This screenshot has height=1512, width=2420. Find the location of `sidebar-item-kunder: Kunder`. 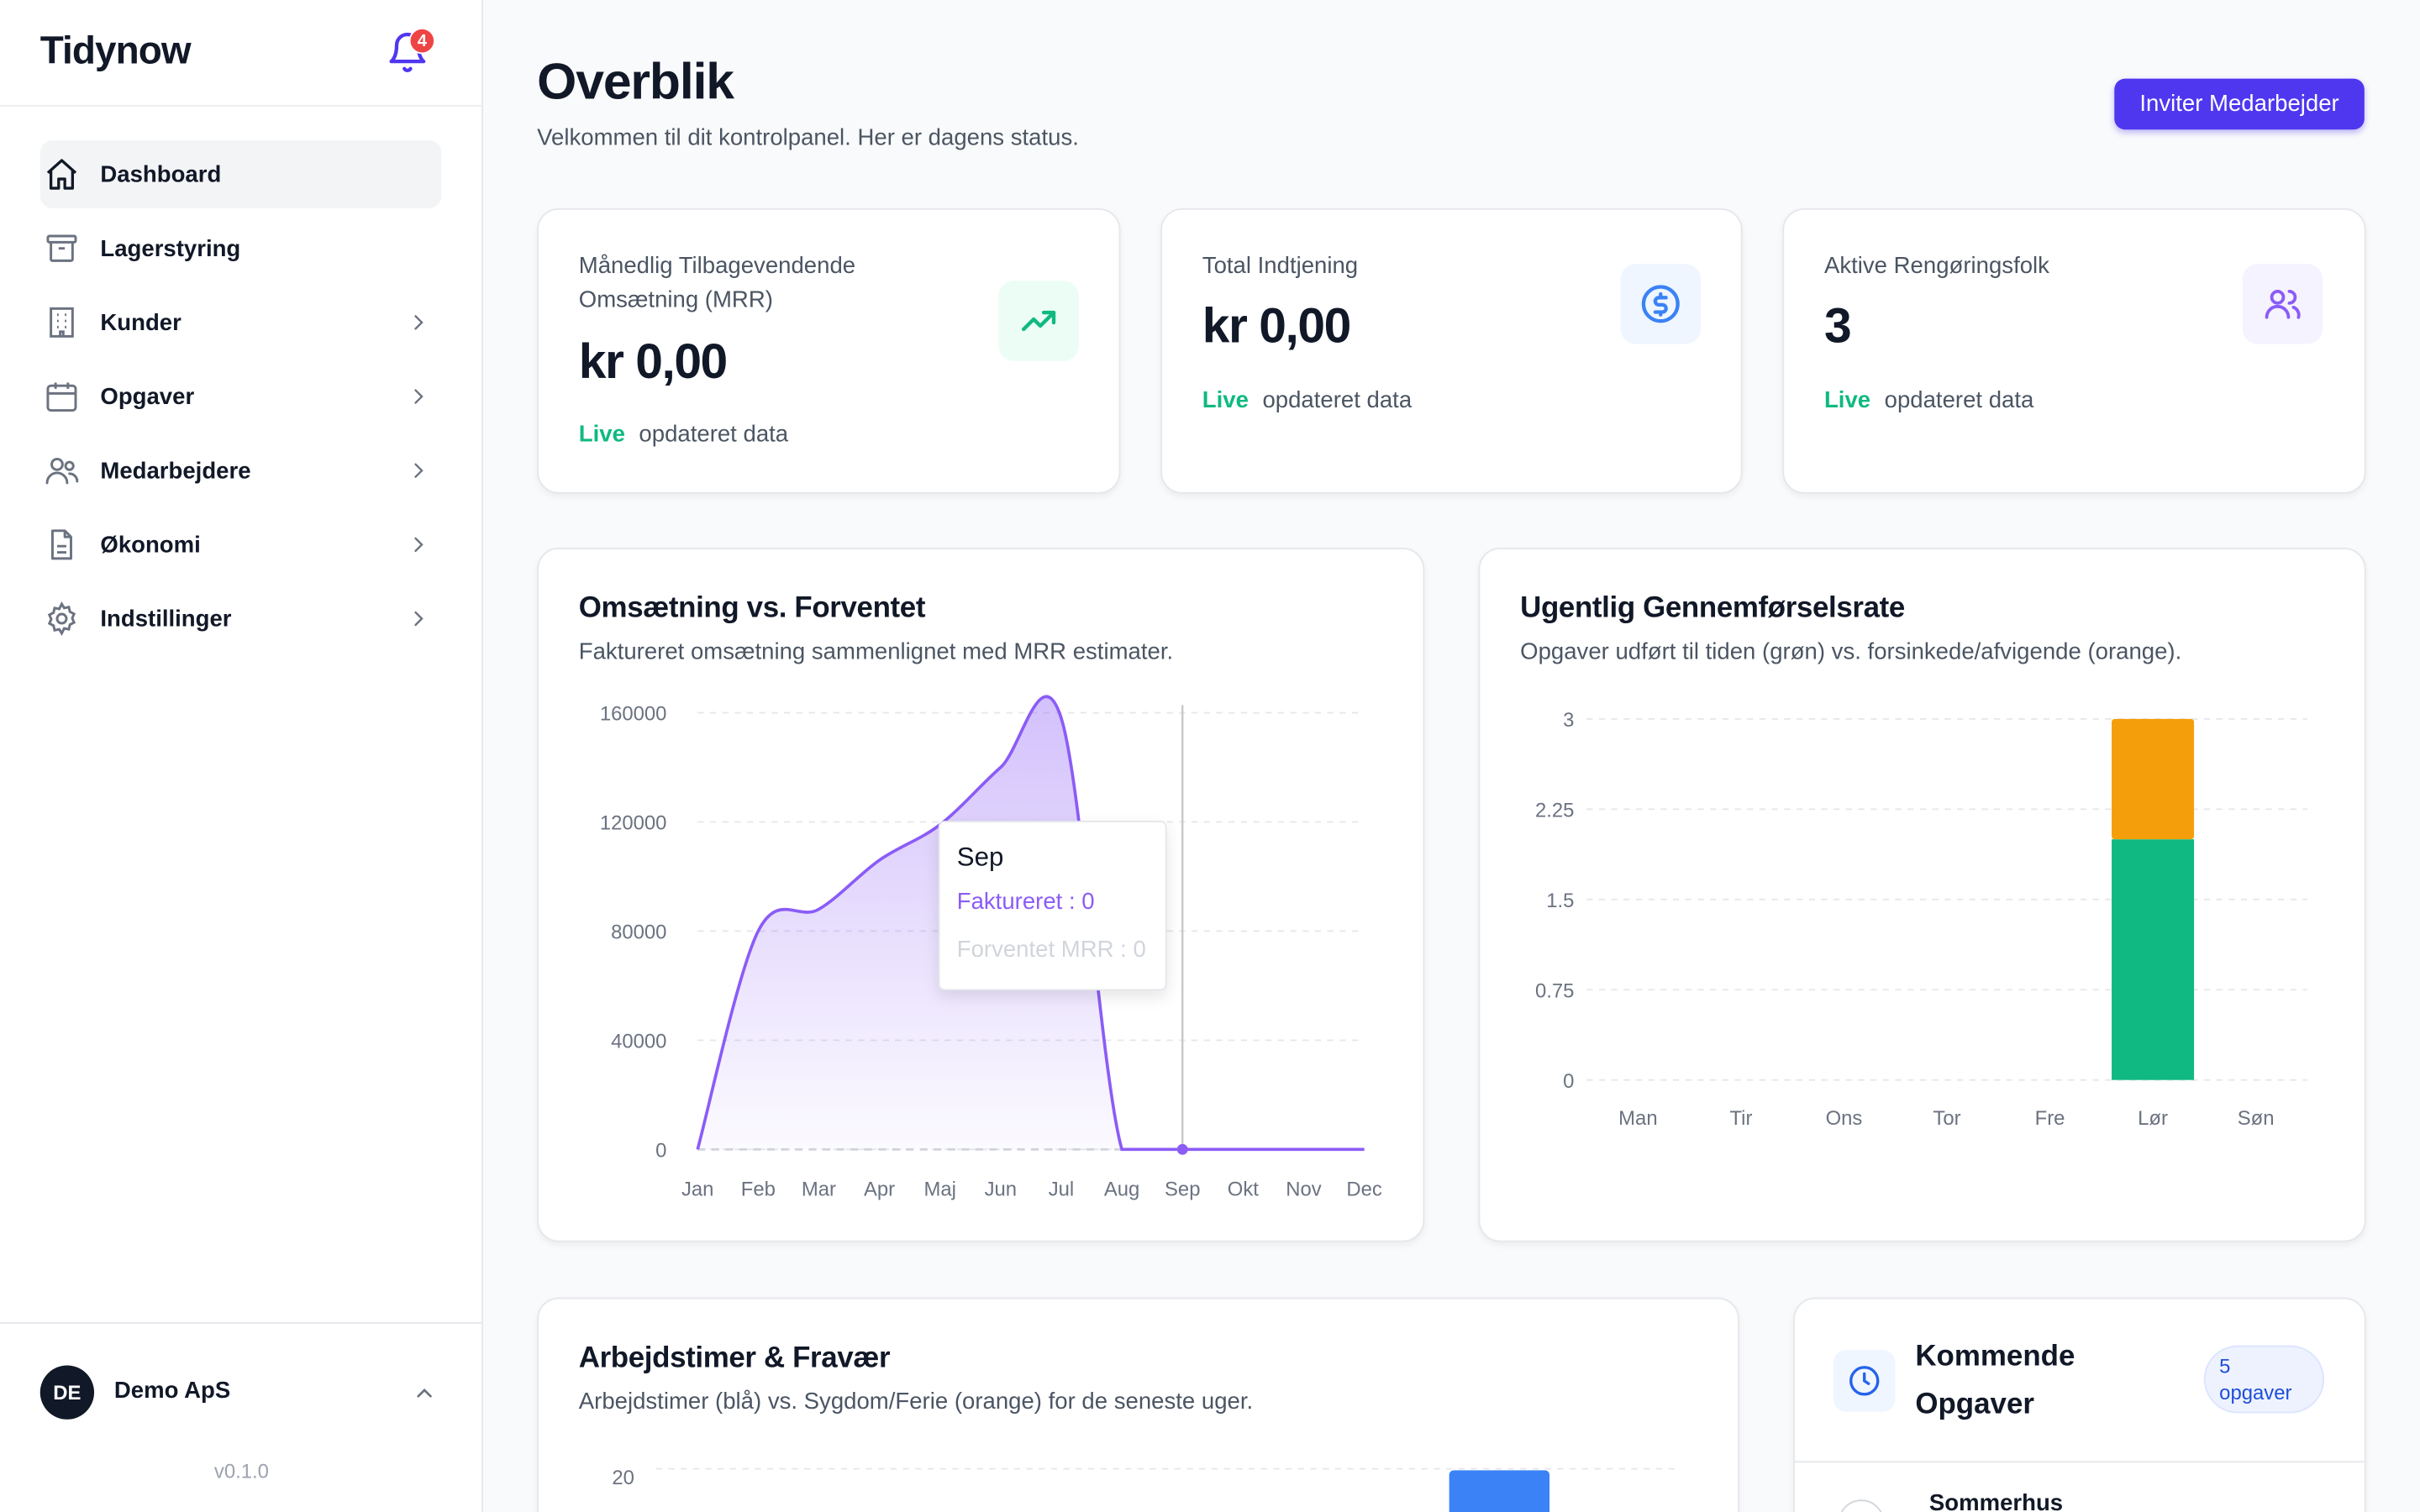

sidebar-item-kunder: Kunder is located at coordinates (241, 322).